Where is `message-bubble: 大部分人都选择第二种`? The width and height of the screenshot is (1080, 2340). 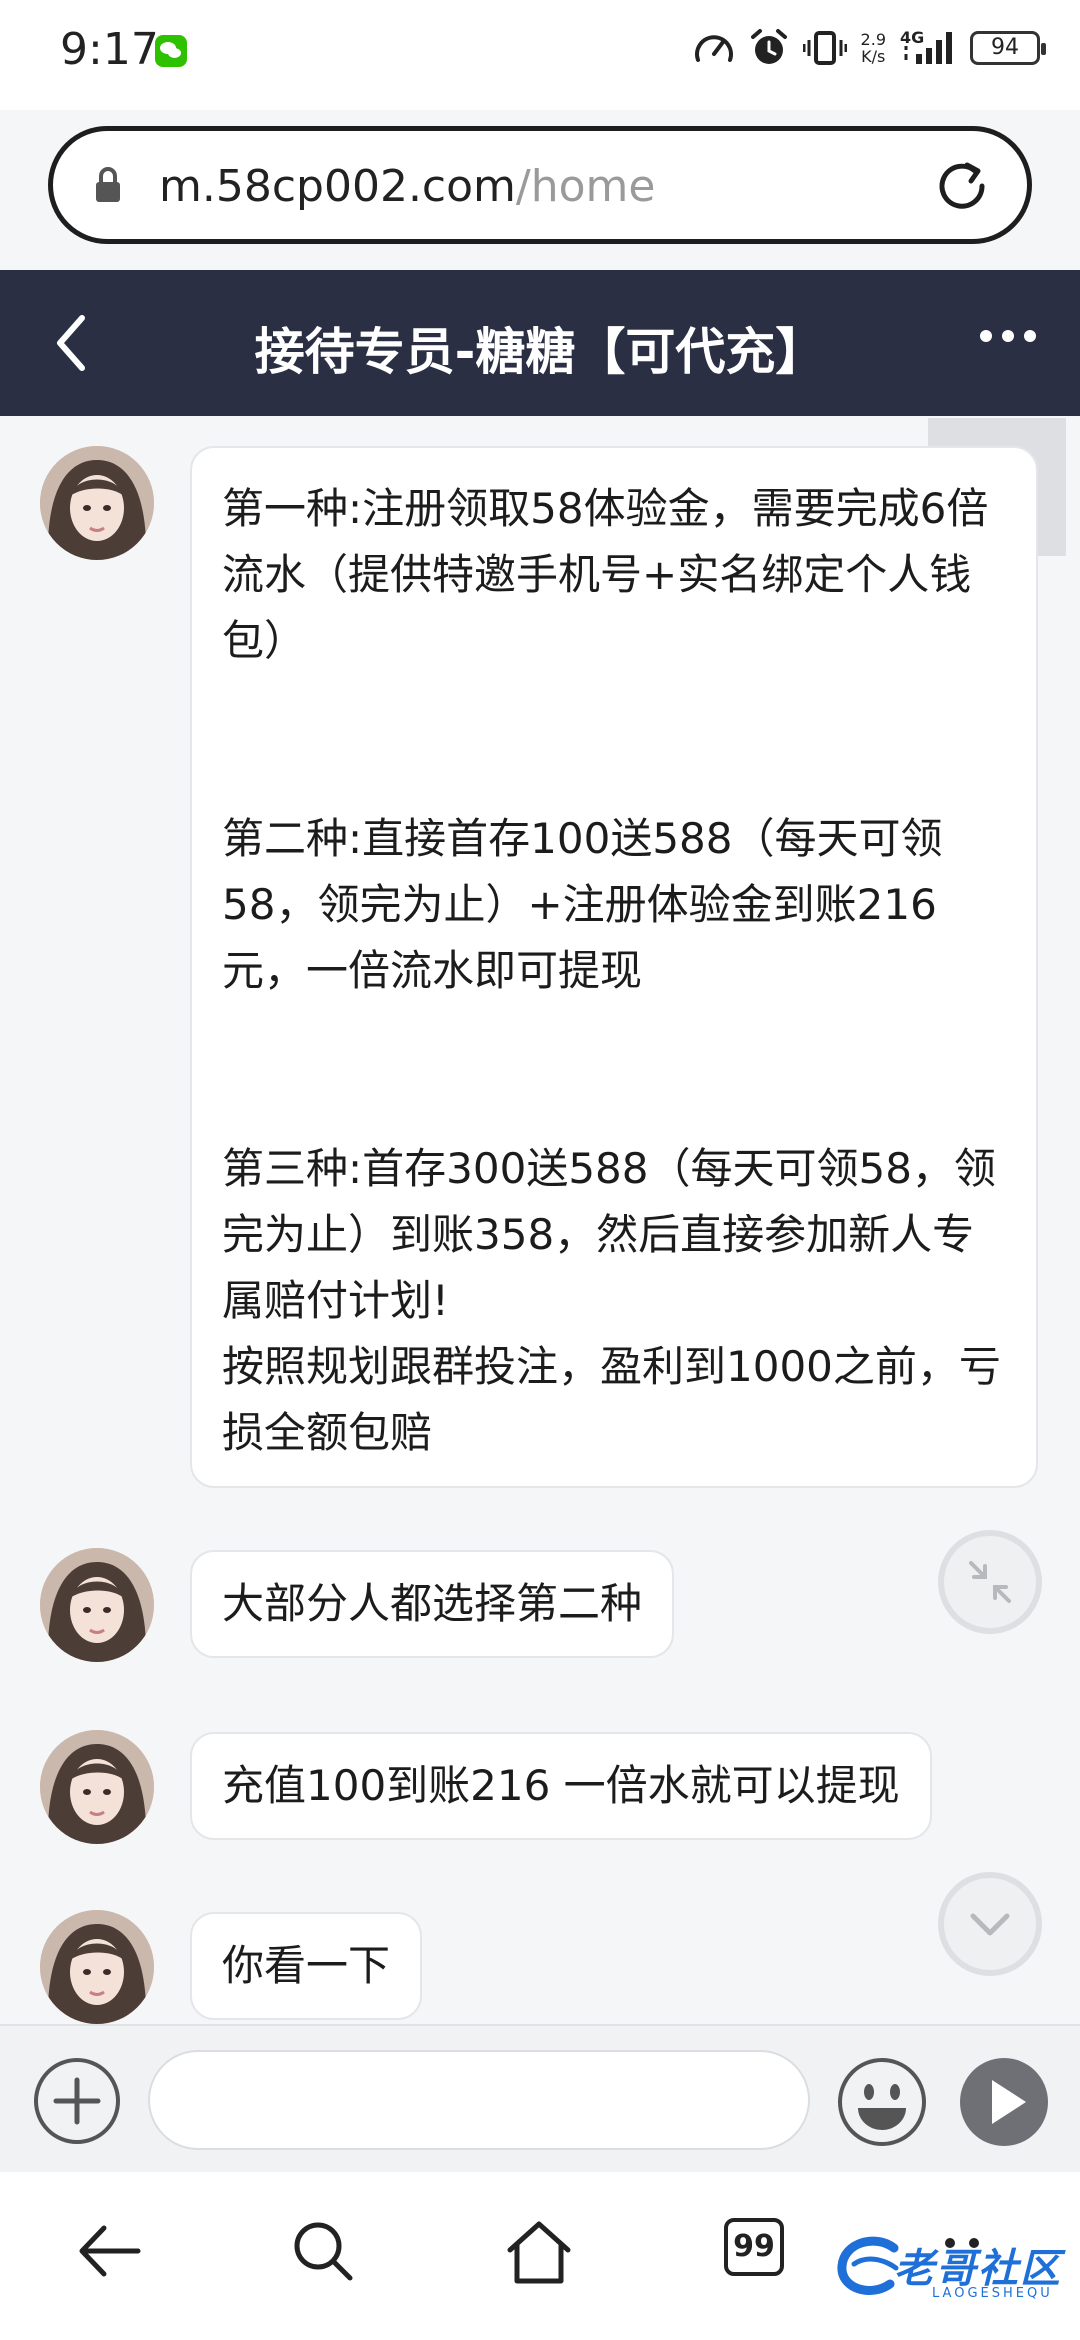 message-bubble: 大部分人都选择第二种 is located at coordinates (432, 1604).